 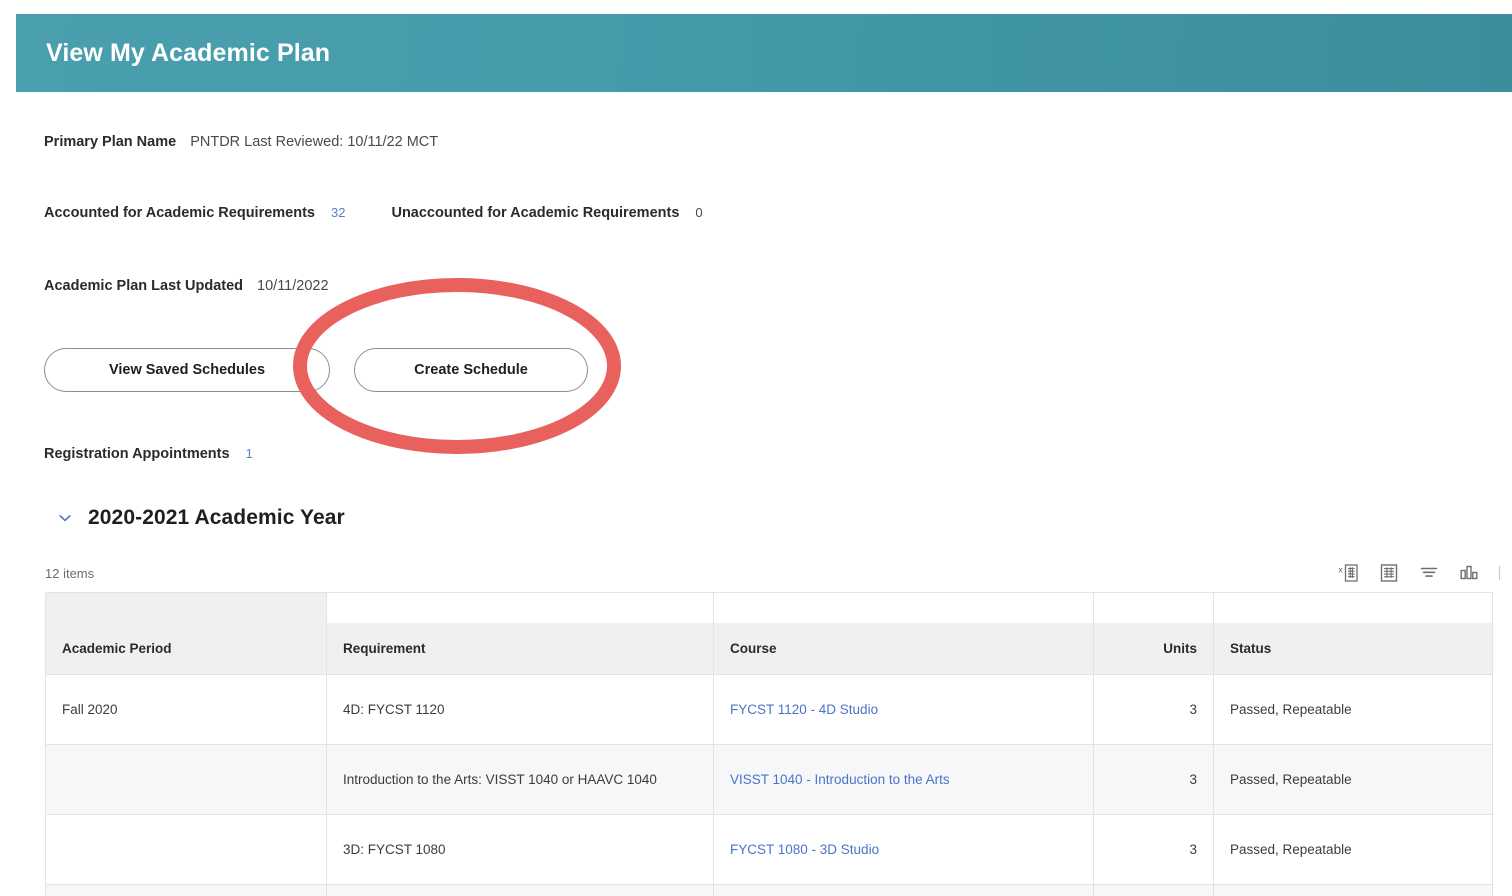 I want to click on cell-requirement, so click(x=520, y=890).